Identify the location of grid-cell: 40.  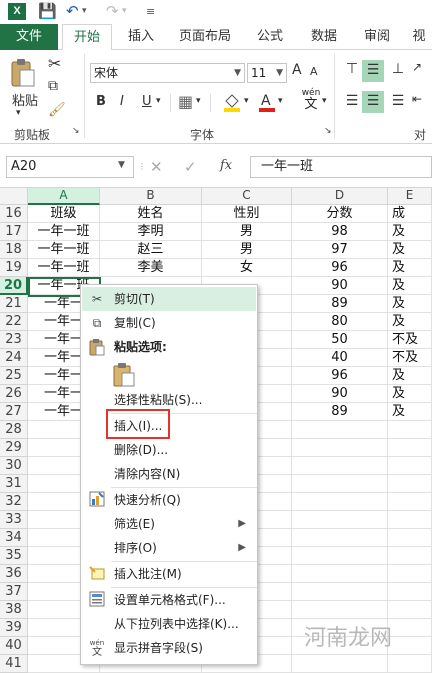
(340, 358).